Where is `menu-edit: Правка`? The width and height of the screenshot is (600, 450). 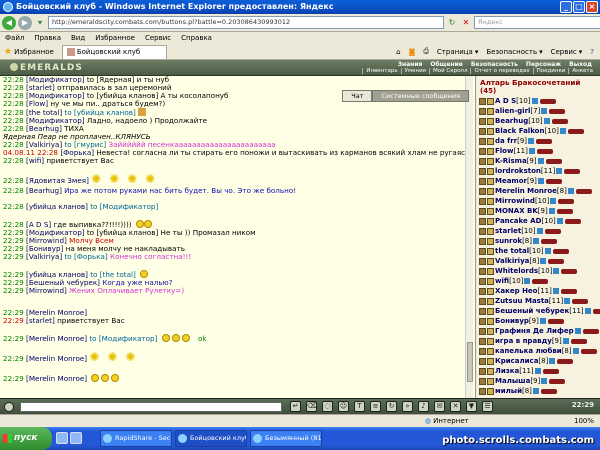
menu-edit: Правка is located at coordinates (47, 38).